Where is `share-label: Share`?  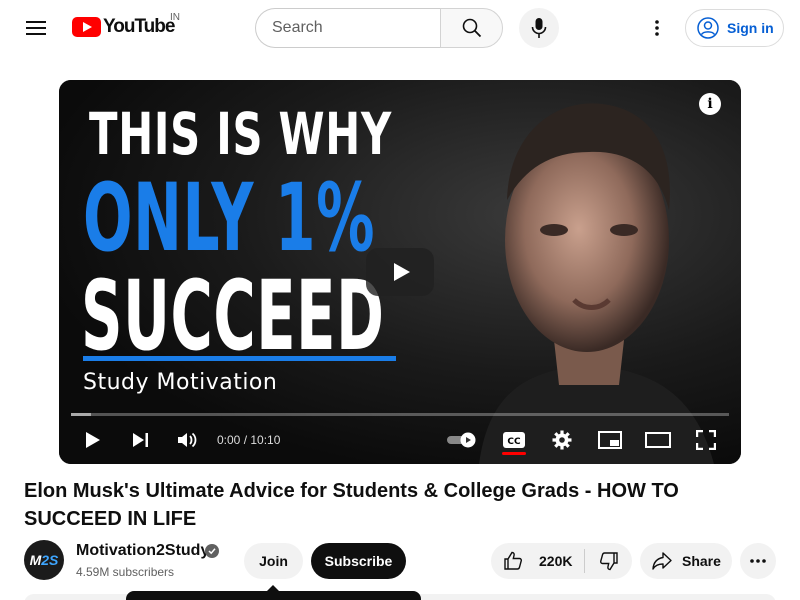
share-label: Share is located at coordinates (701, 561).